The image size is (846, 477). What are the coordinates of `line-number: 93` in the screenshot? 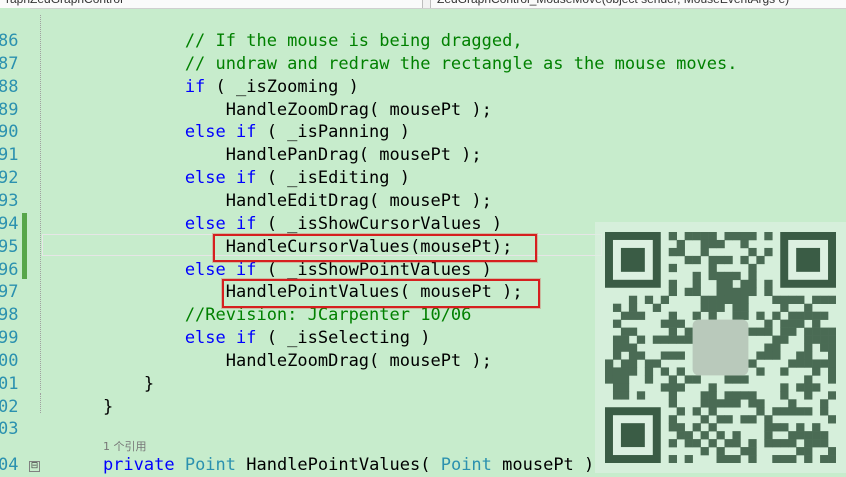 It's located at (9, 200).